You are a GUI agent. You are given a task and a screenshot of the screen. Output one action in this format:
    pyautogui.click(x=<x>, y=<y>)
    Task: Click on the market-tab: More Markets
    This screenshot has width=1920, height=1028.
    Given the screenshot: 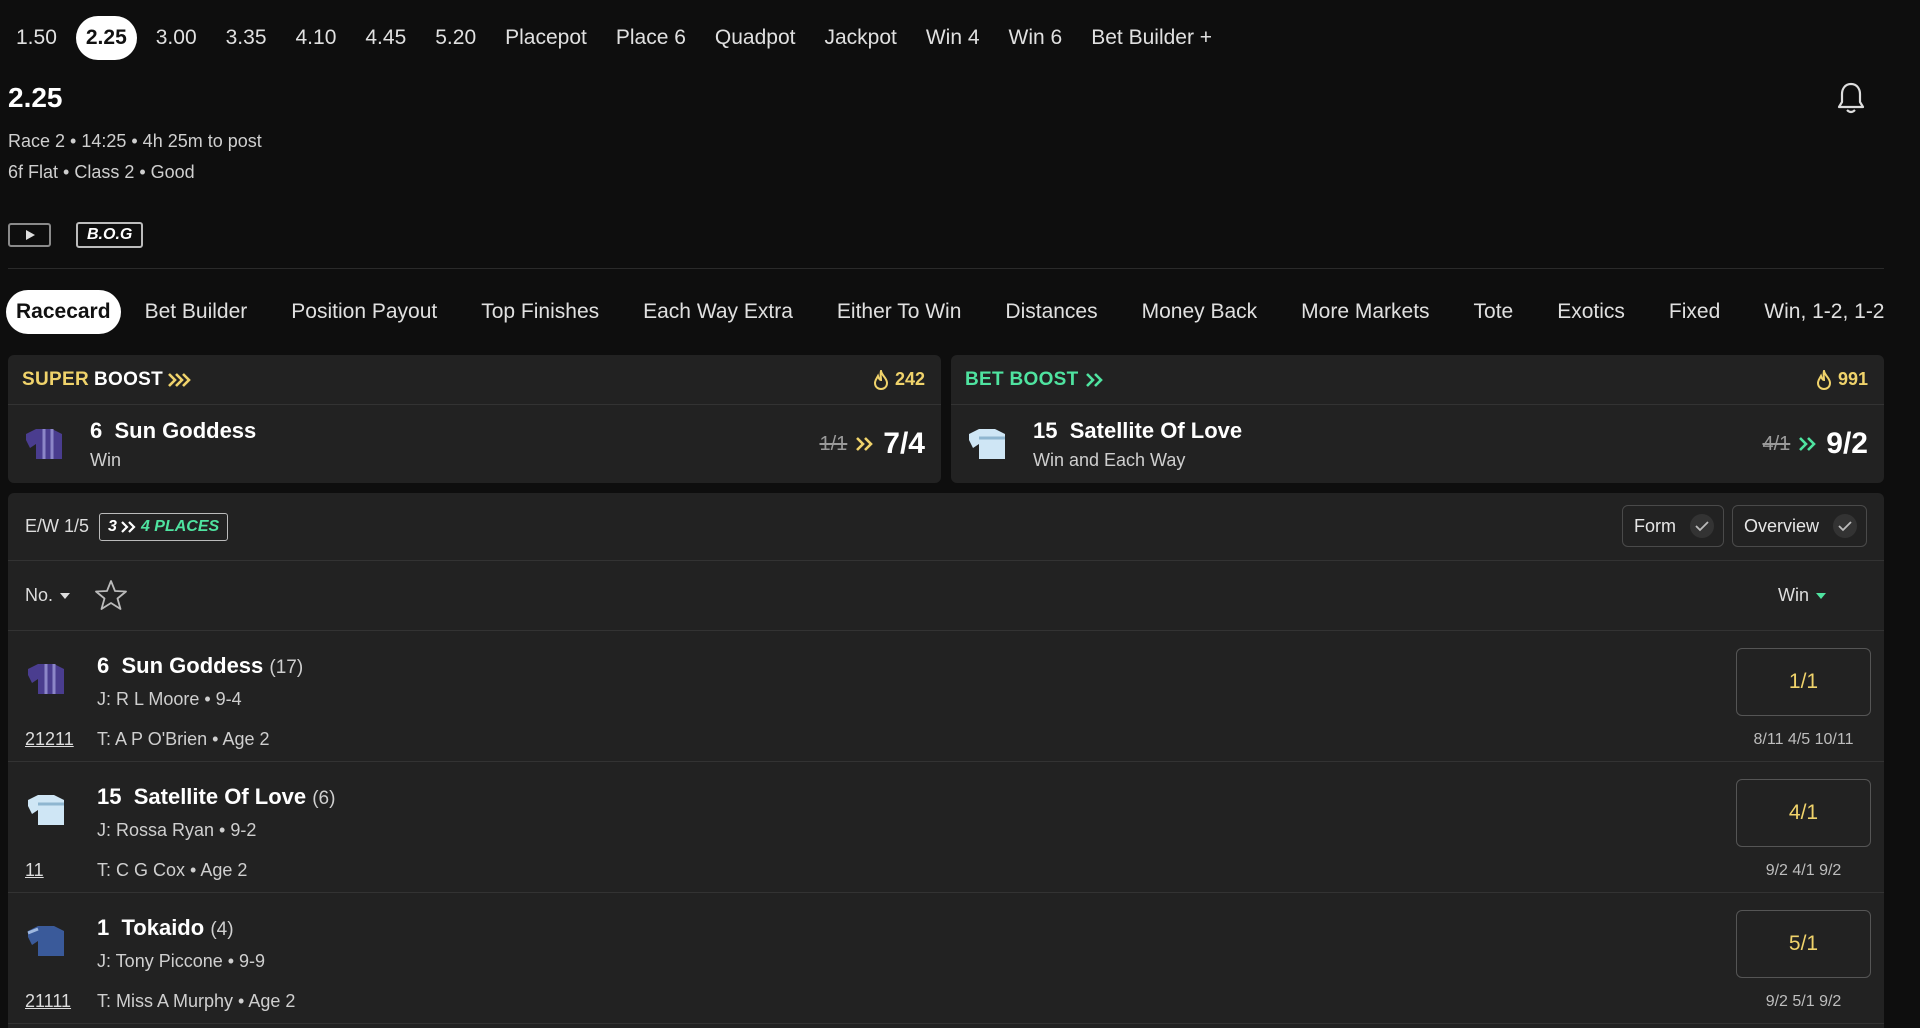 What is the action you would take?
    pyautogui.click(x=1365, y=312)
    